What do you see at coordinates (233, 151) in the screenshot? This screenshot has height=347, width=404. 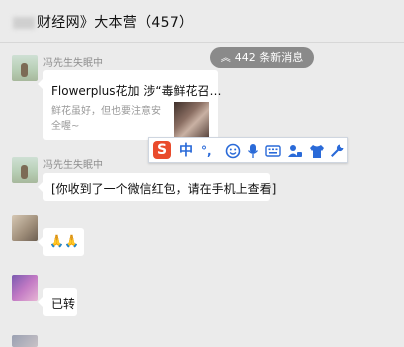 I see `smiley-icon` at bounding box center [233, 151].